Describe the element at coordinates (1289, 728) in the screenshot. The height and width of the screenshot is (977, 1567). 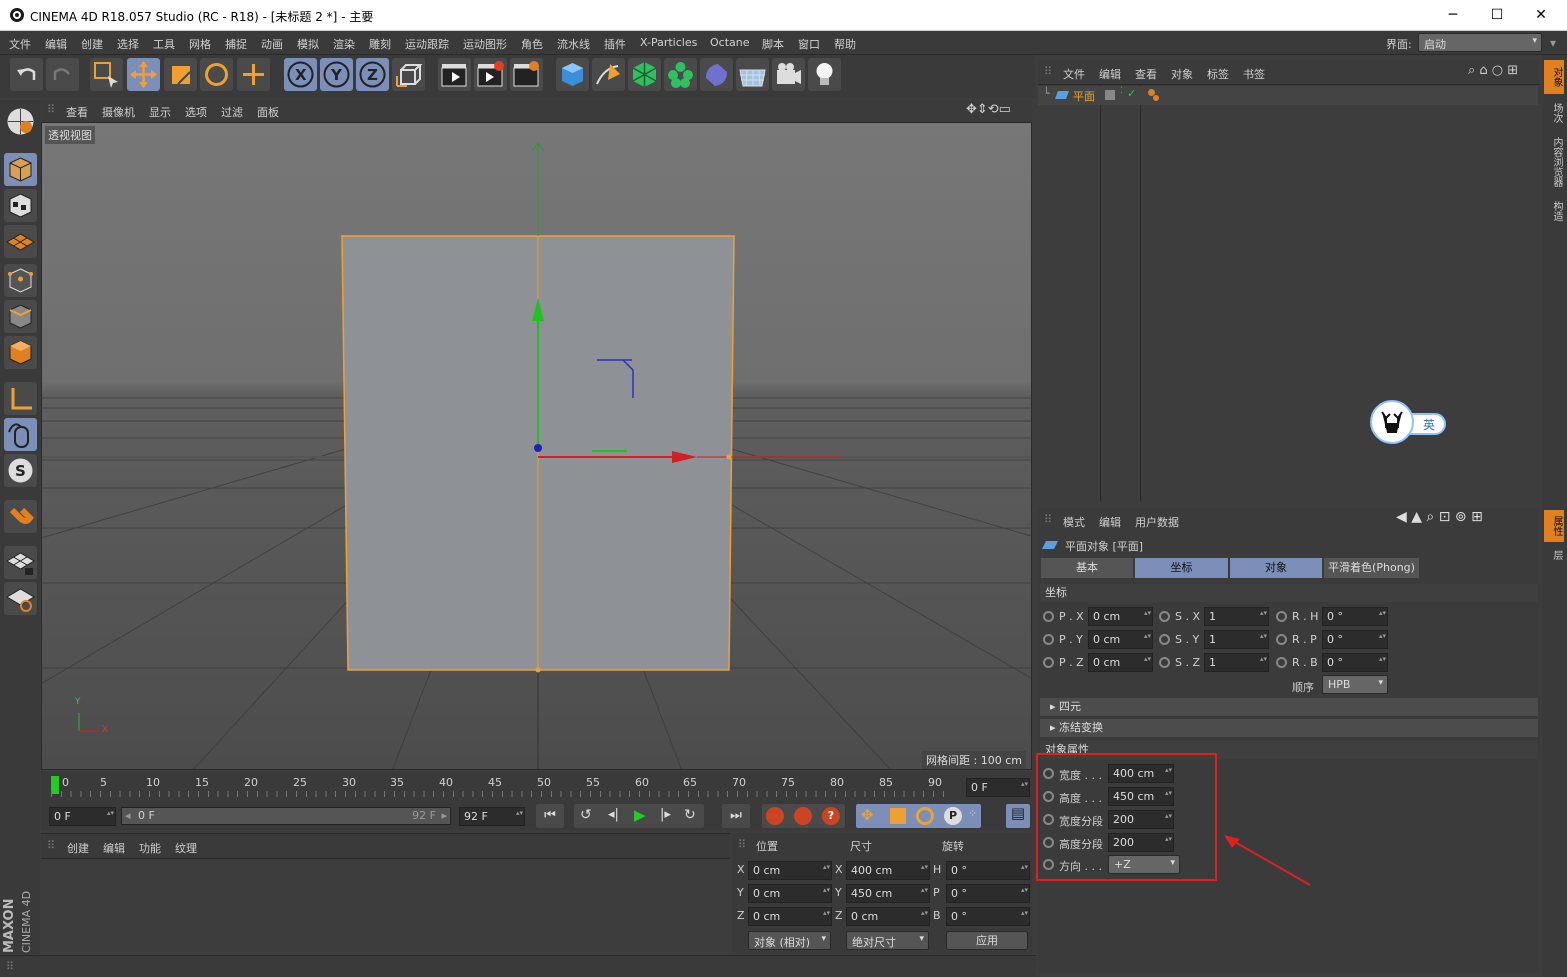
I see `section-freeze: ▸ 冻结变换` at that location.